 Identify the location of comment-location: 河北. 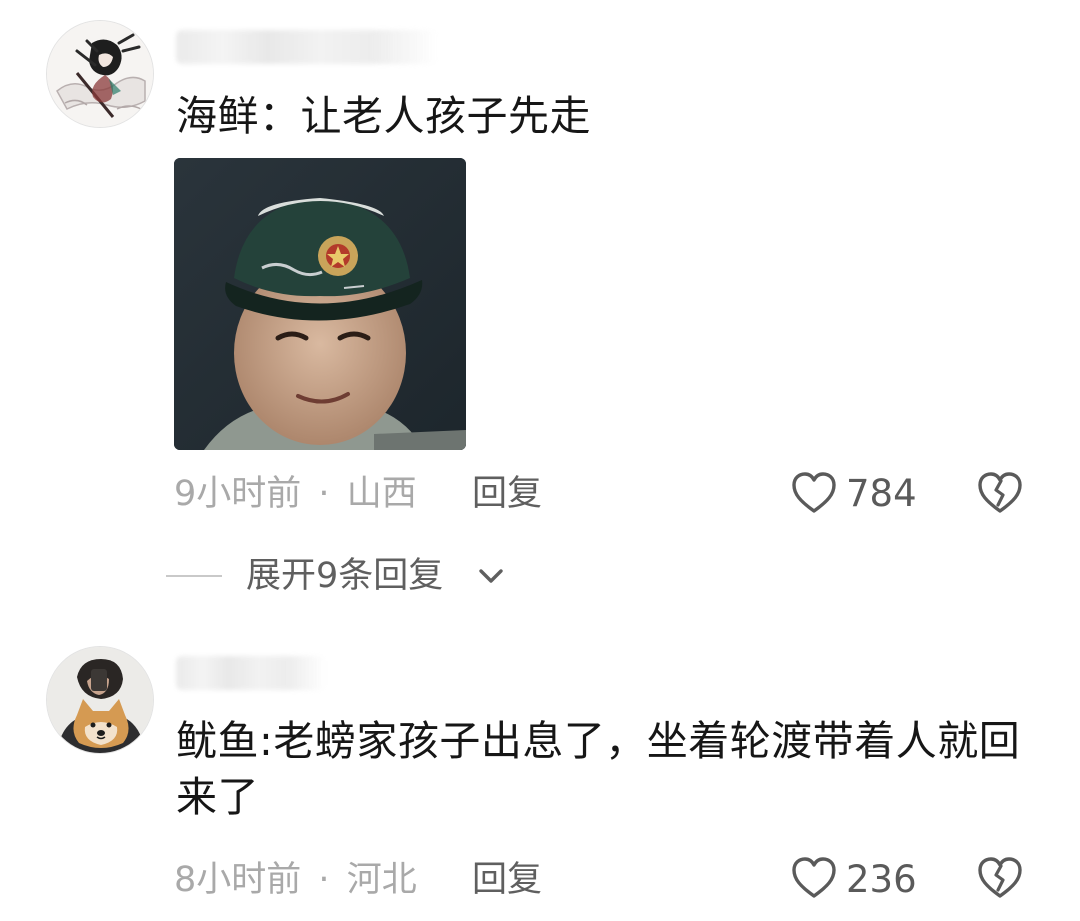
(381, 880).